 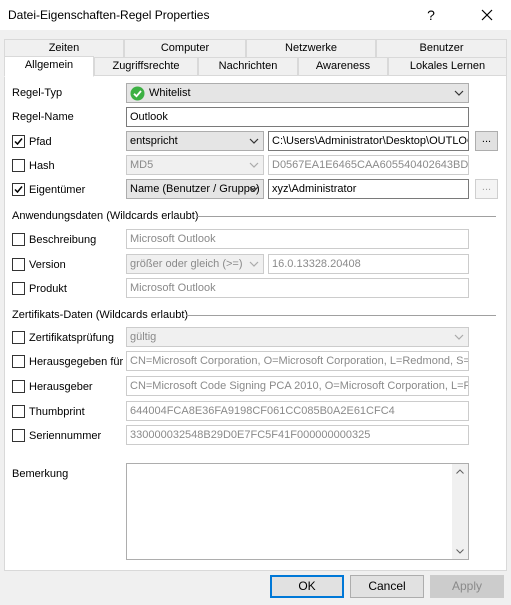 I want to click on produkt-label: Produkt, so click(x=48, y=289).